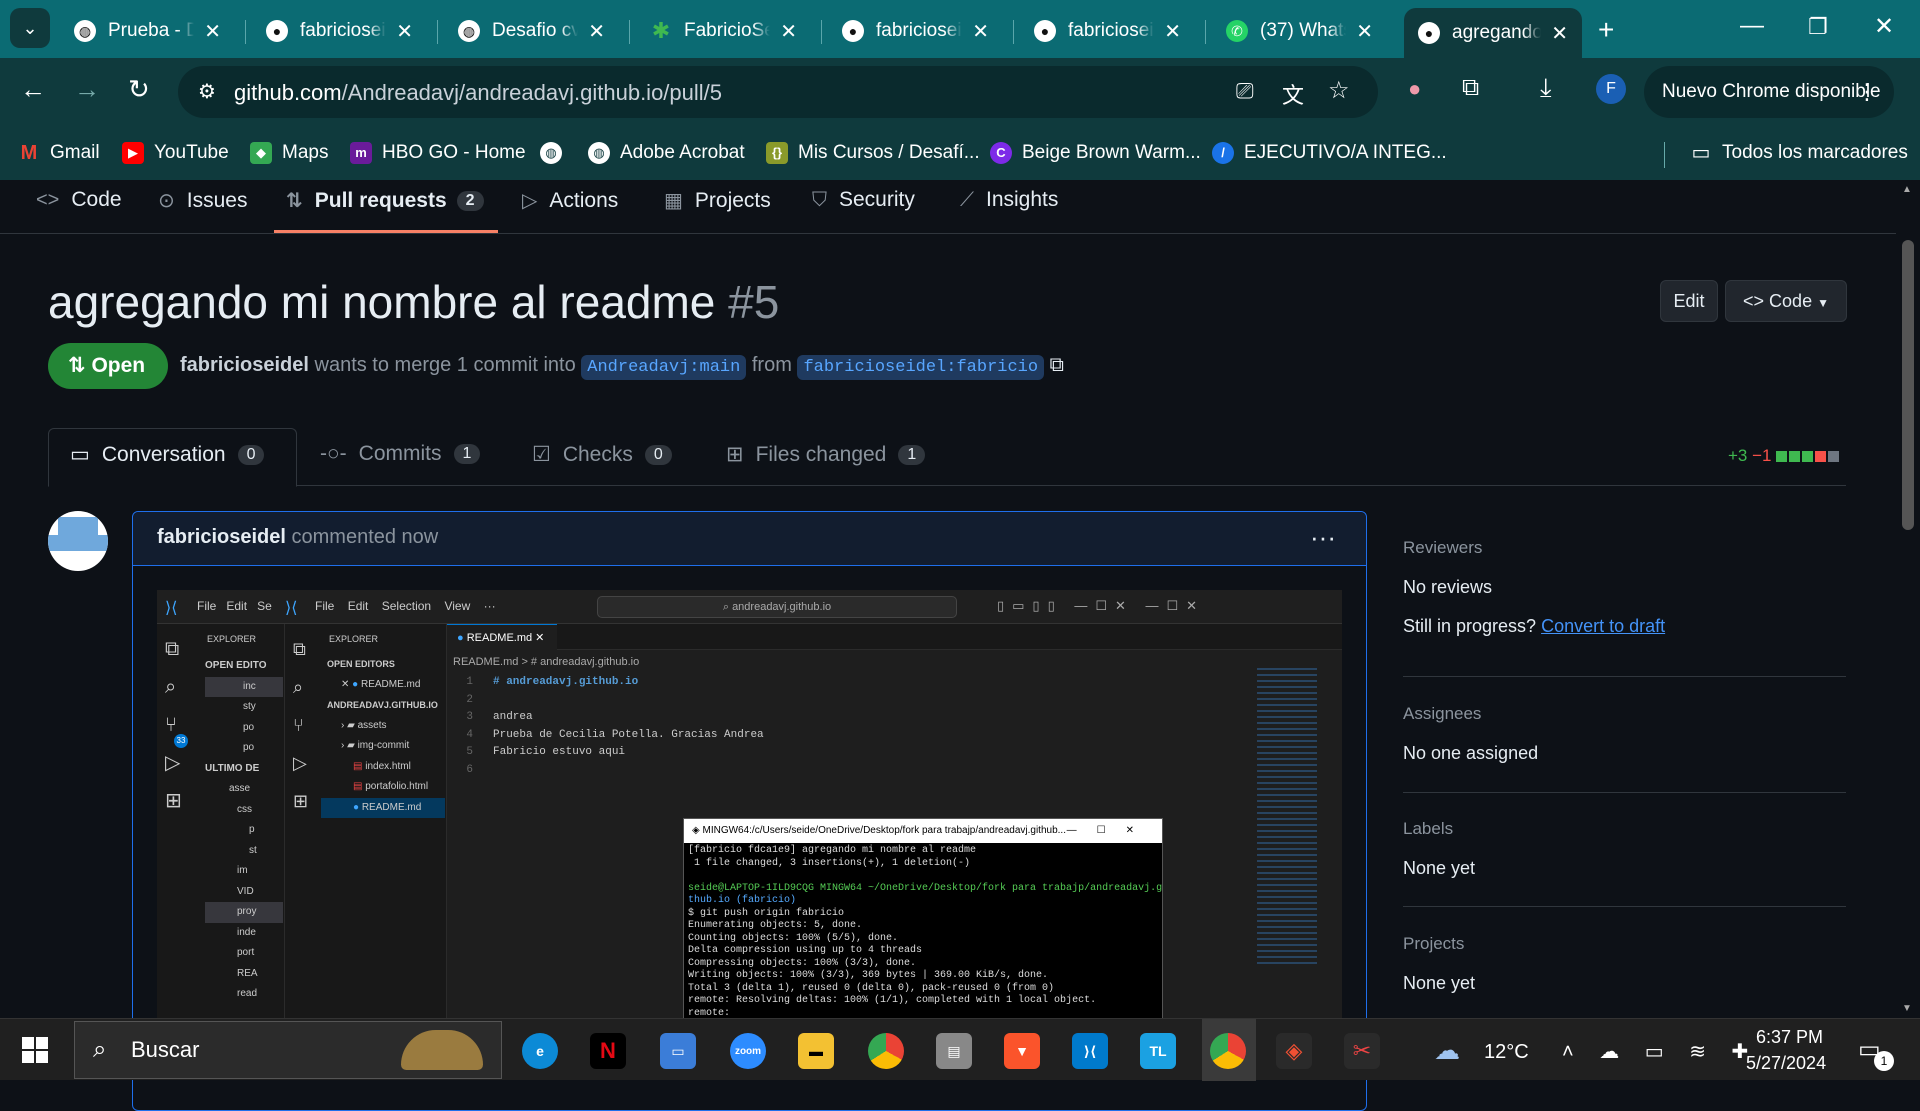 The height and width of the screenshot is (1111, 1920). Describe the element at coordinates (400, 454) in the screenshot. I see `tab-commits: -○- Commits 1` at that location.